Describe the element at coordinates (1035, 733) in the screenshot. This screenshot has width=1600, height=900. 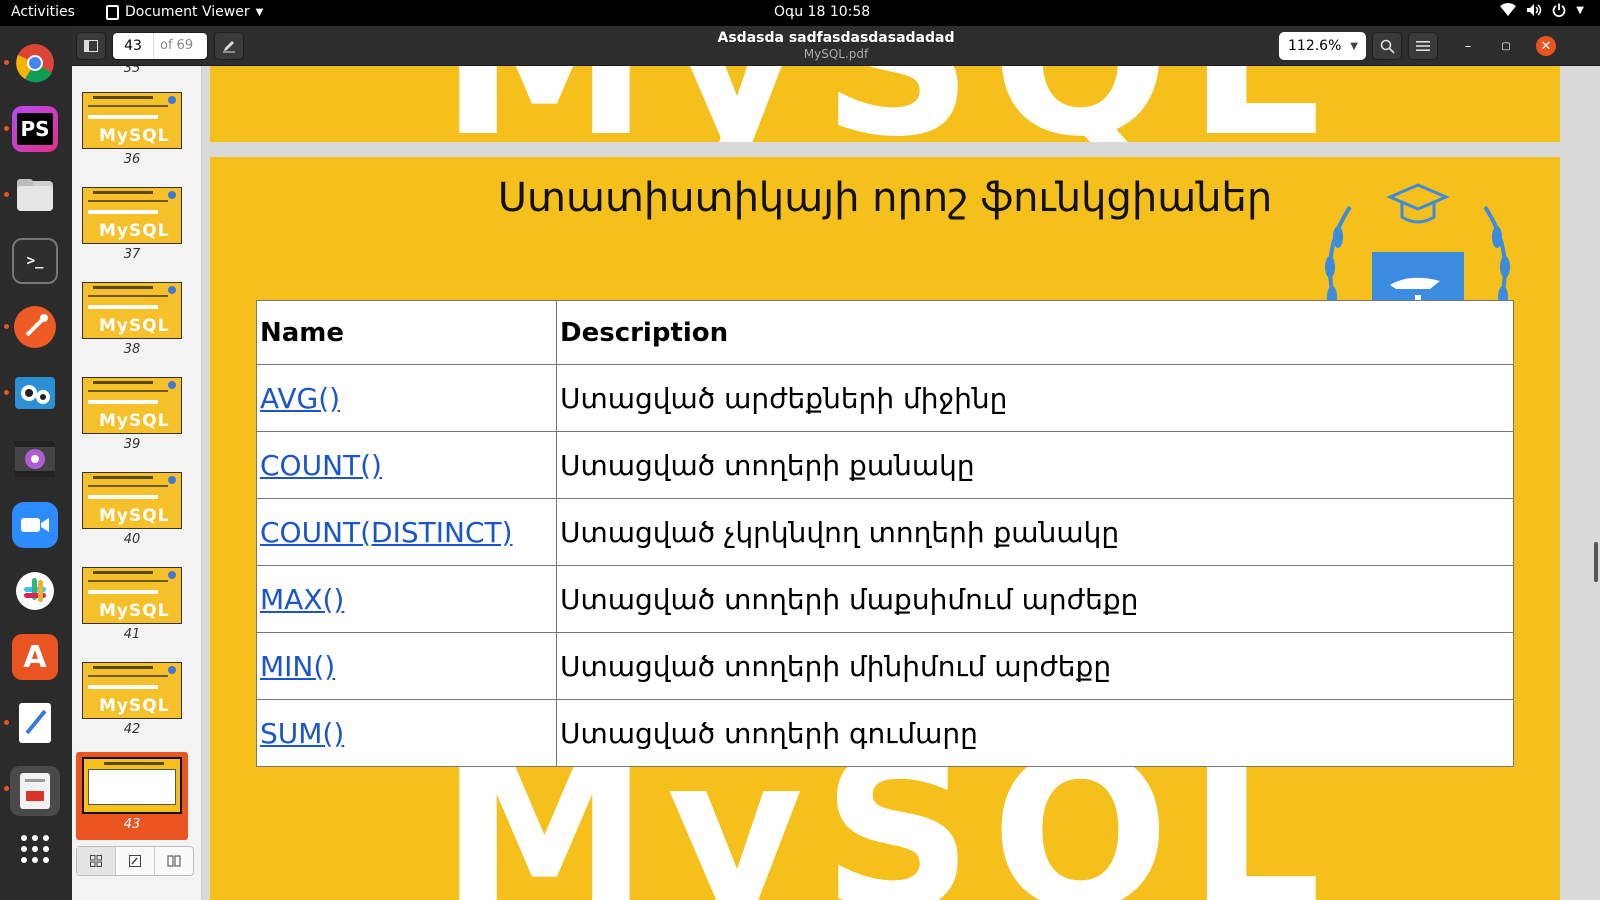
I see `description-cell: Ստացված տողերի գումարը` at that location.